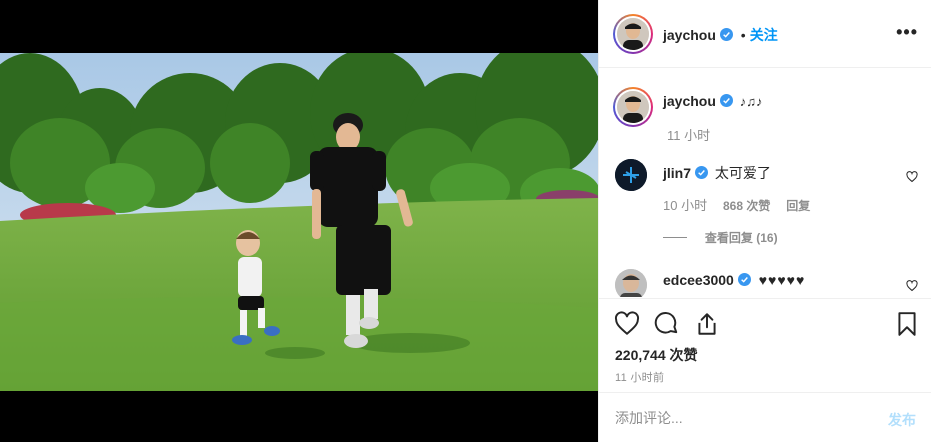 This screenshot has width=931, height=442. Describe the element at coordinates (677, 173) in the screenshot. I see `commenter-username: jlin7` at that location.